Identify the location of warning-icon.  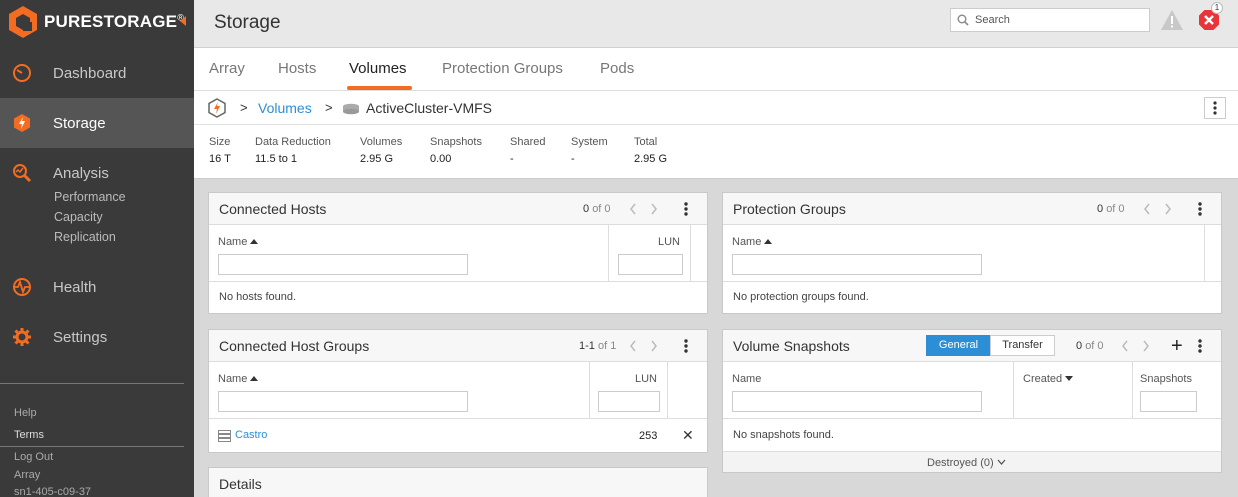
(1172, 20).